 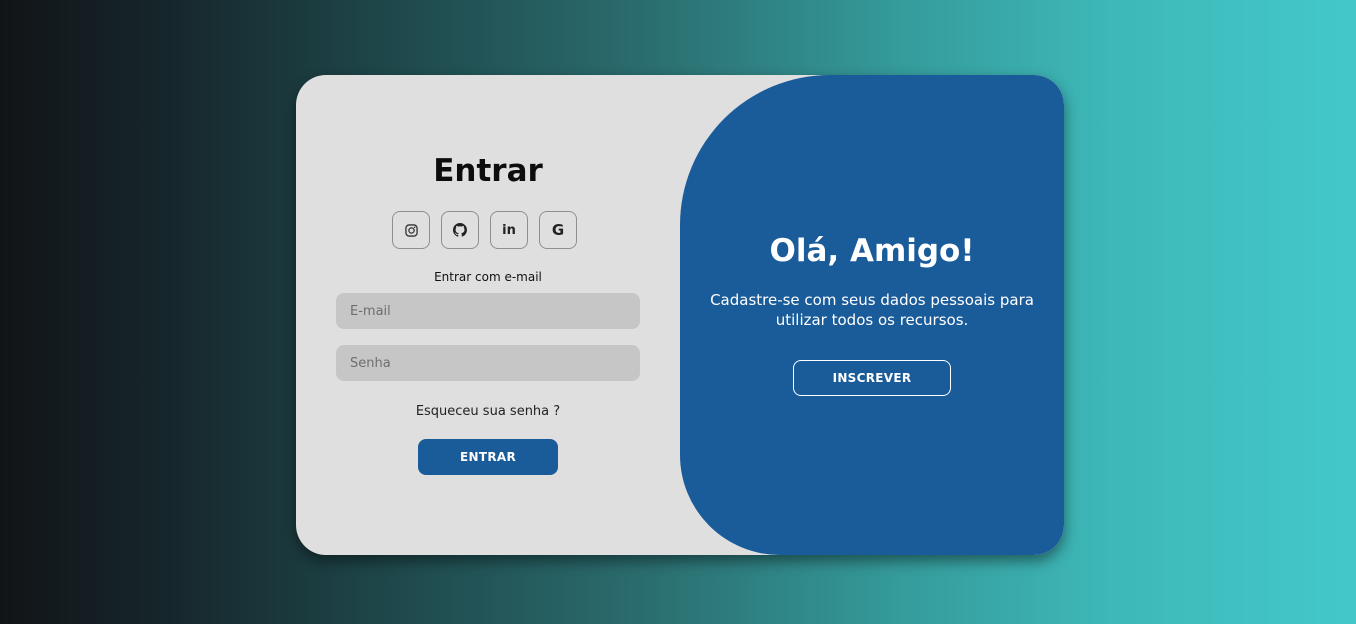 I want to click on github-button, so click(x=460, y=230).